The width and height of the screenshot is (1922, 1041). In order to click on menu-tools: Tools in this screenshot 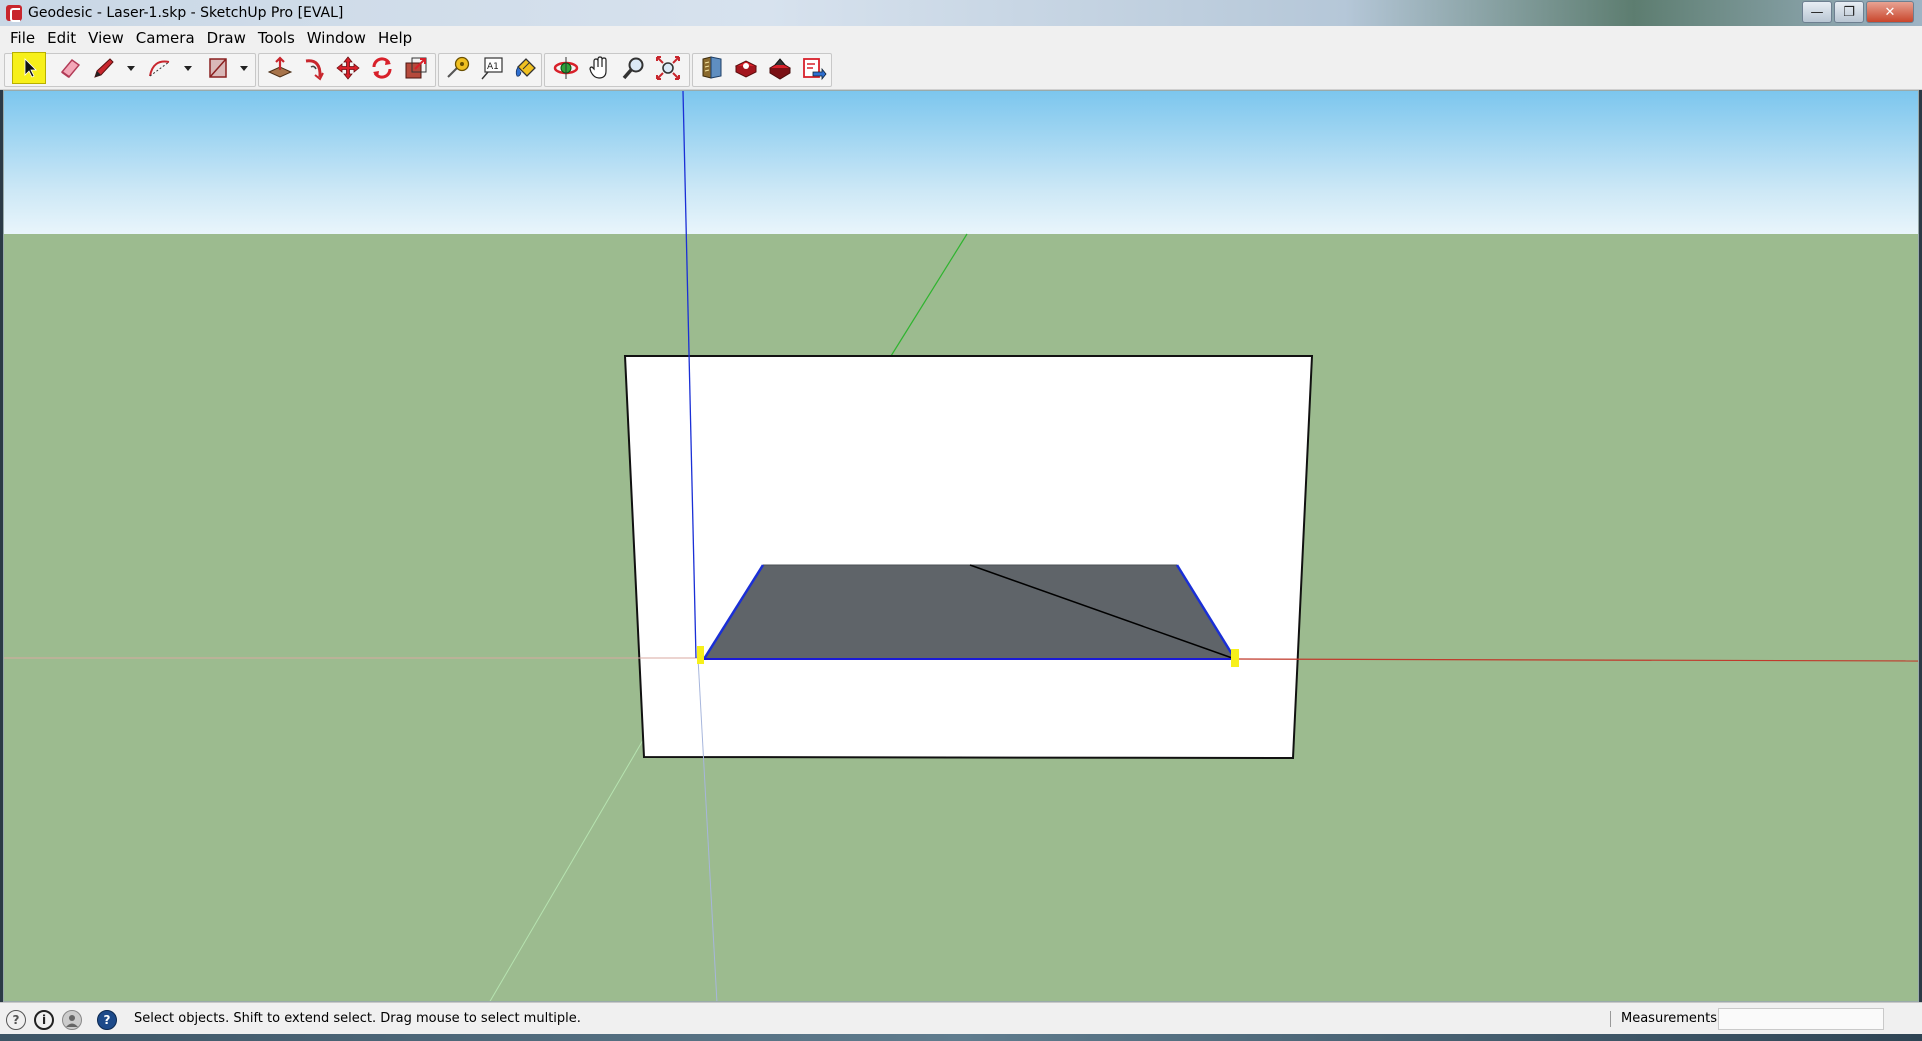, I will do `click(276, 38)`.